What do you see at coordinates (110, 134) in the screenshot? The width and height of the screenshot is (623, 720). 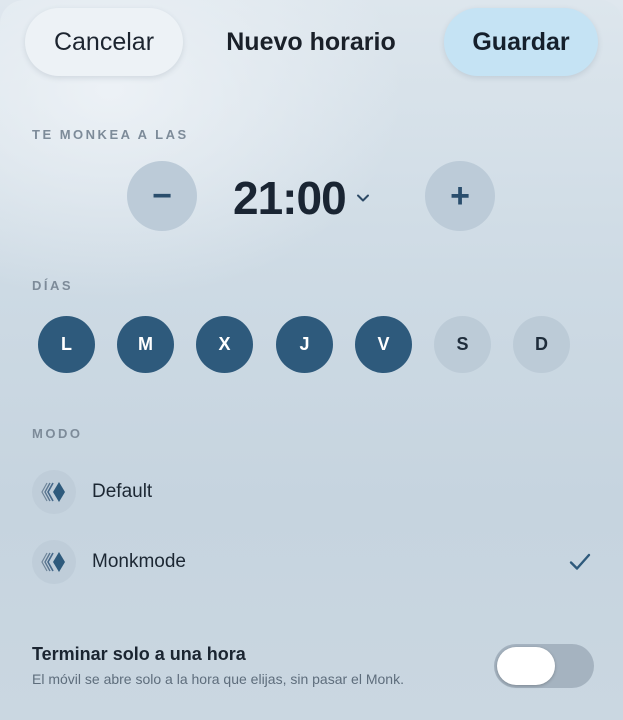 I see `time-section-label: TE MONKEA A LAS` at bounding box center [110, 134].